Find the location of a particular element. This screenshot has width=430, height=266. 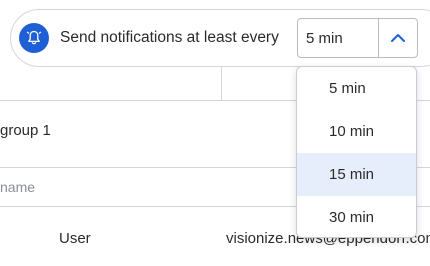

notification-badge is located at coordinates (34, 38).